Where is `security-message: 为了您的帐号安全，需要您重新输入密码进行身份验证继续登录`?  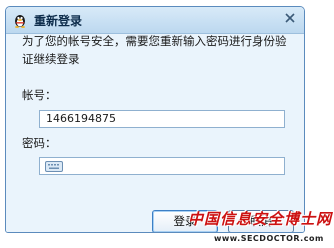 security-message: 为了您的帐号安全，需要您重新输入密码进行身份验证继续登录 is located at coordinates (154, 50).